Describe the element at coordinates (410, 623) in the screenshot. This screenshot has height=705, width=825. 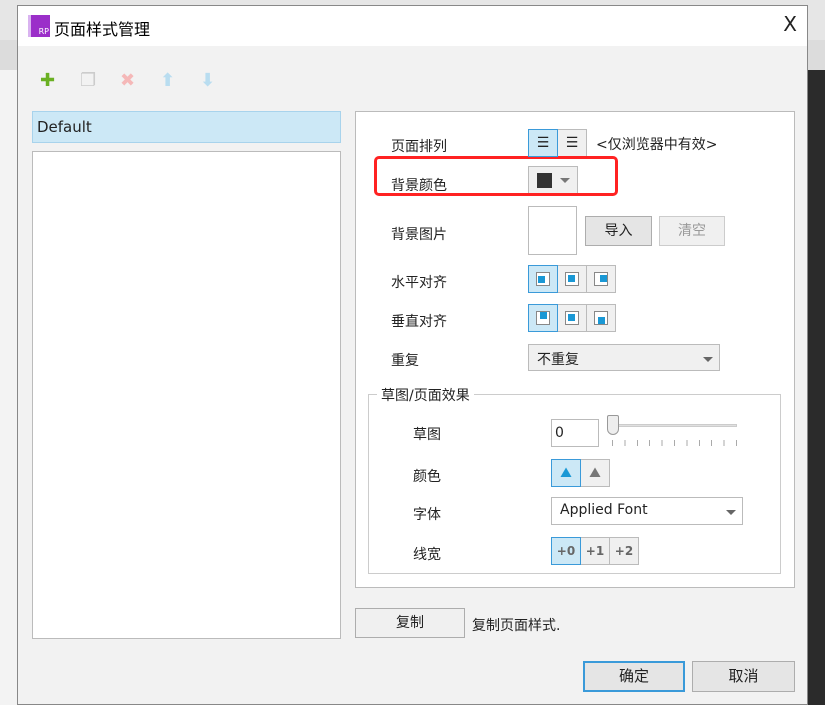
I see `copy-button: 复制` at that location.